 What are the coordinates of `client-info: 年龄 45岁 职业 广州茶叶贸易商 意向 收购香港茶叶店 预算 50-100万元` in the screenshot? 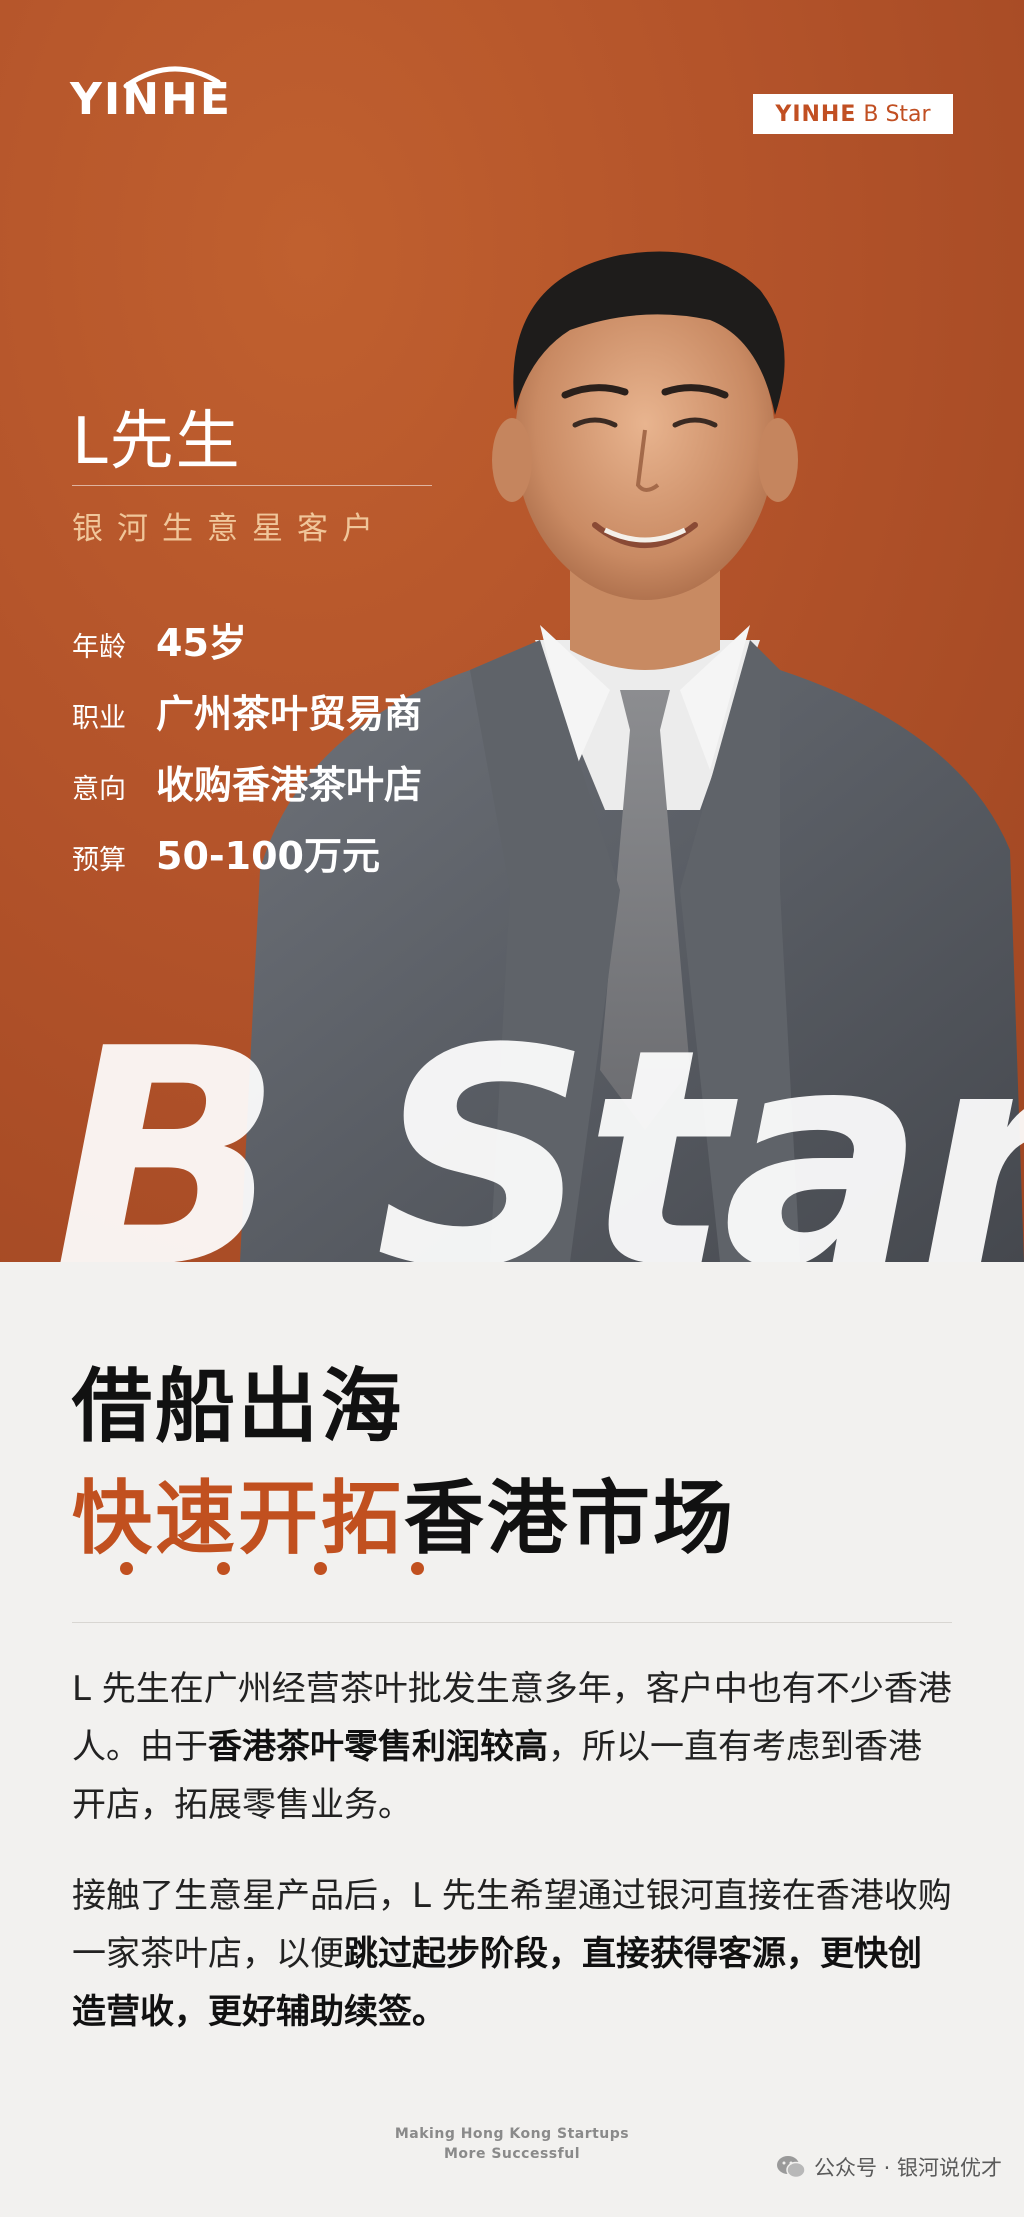 It's located at (247, 754).